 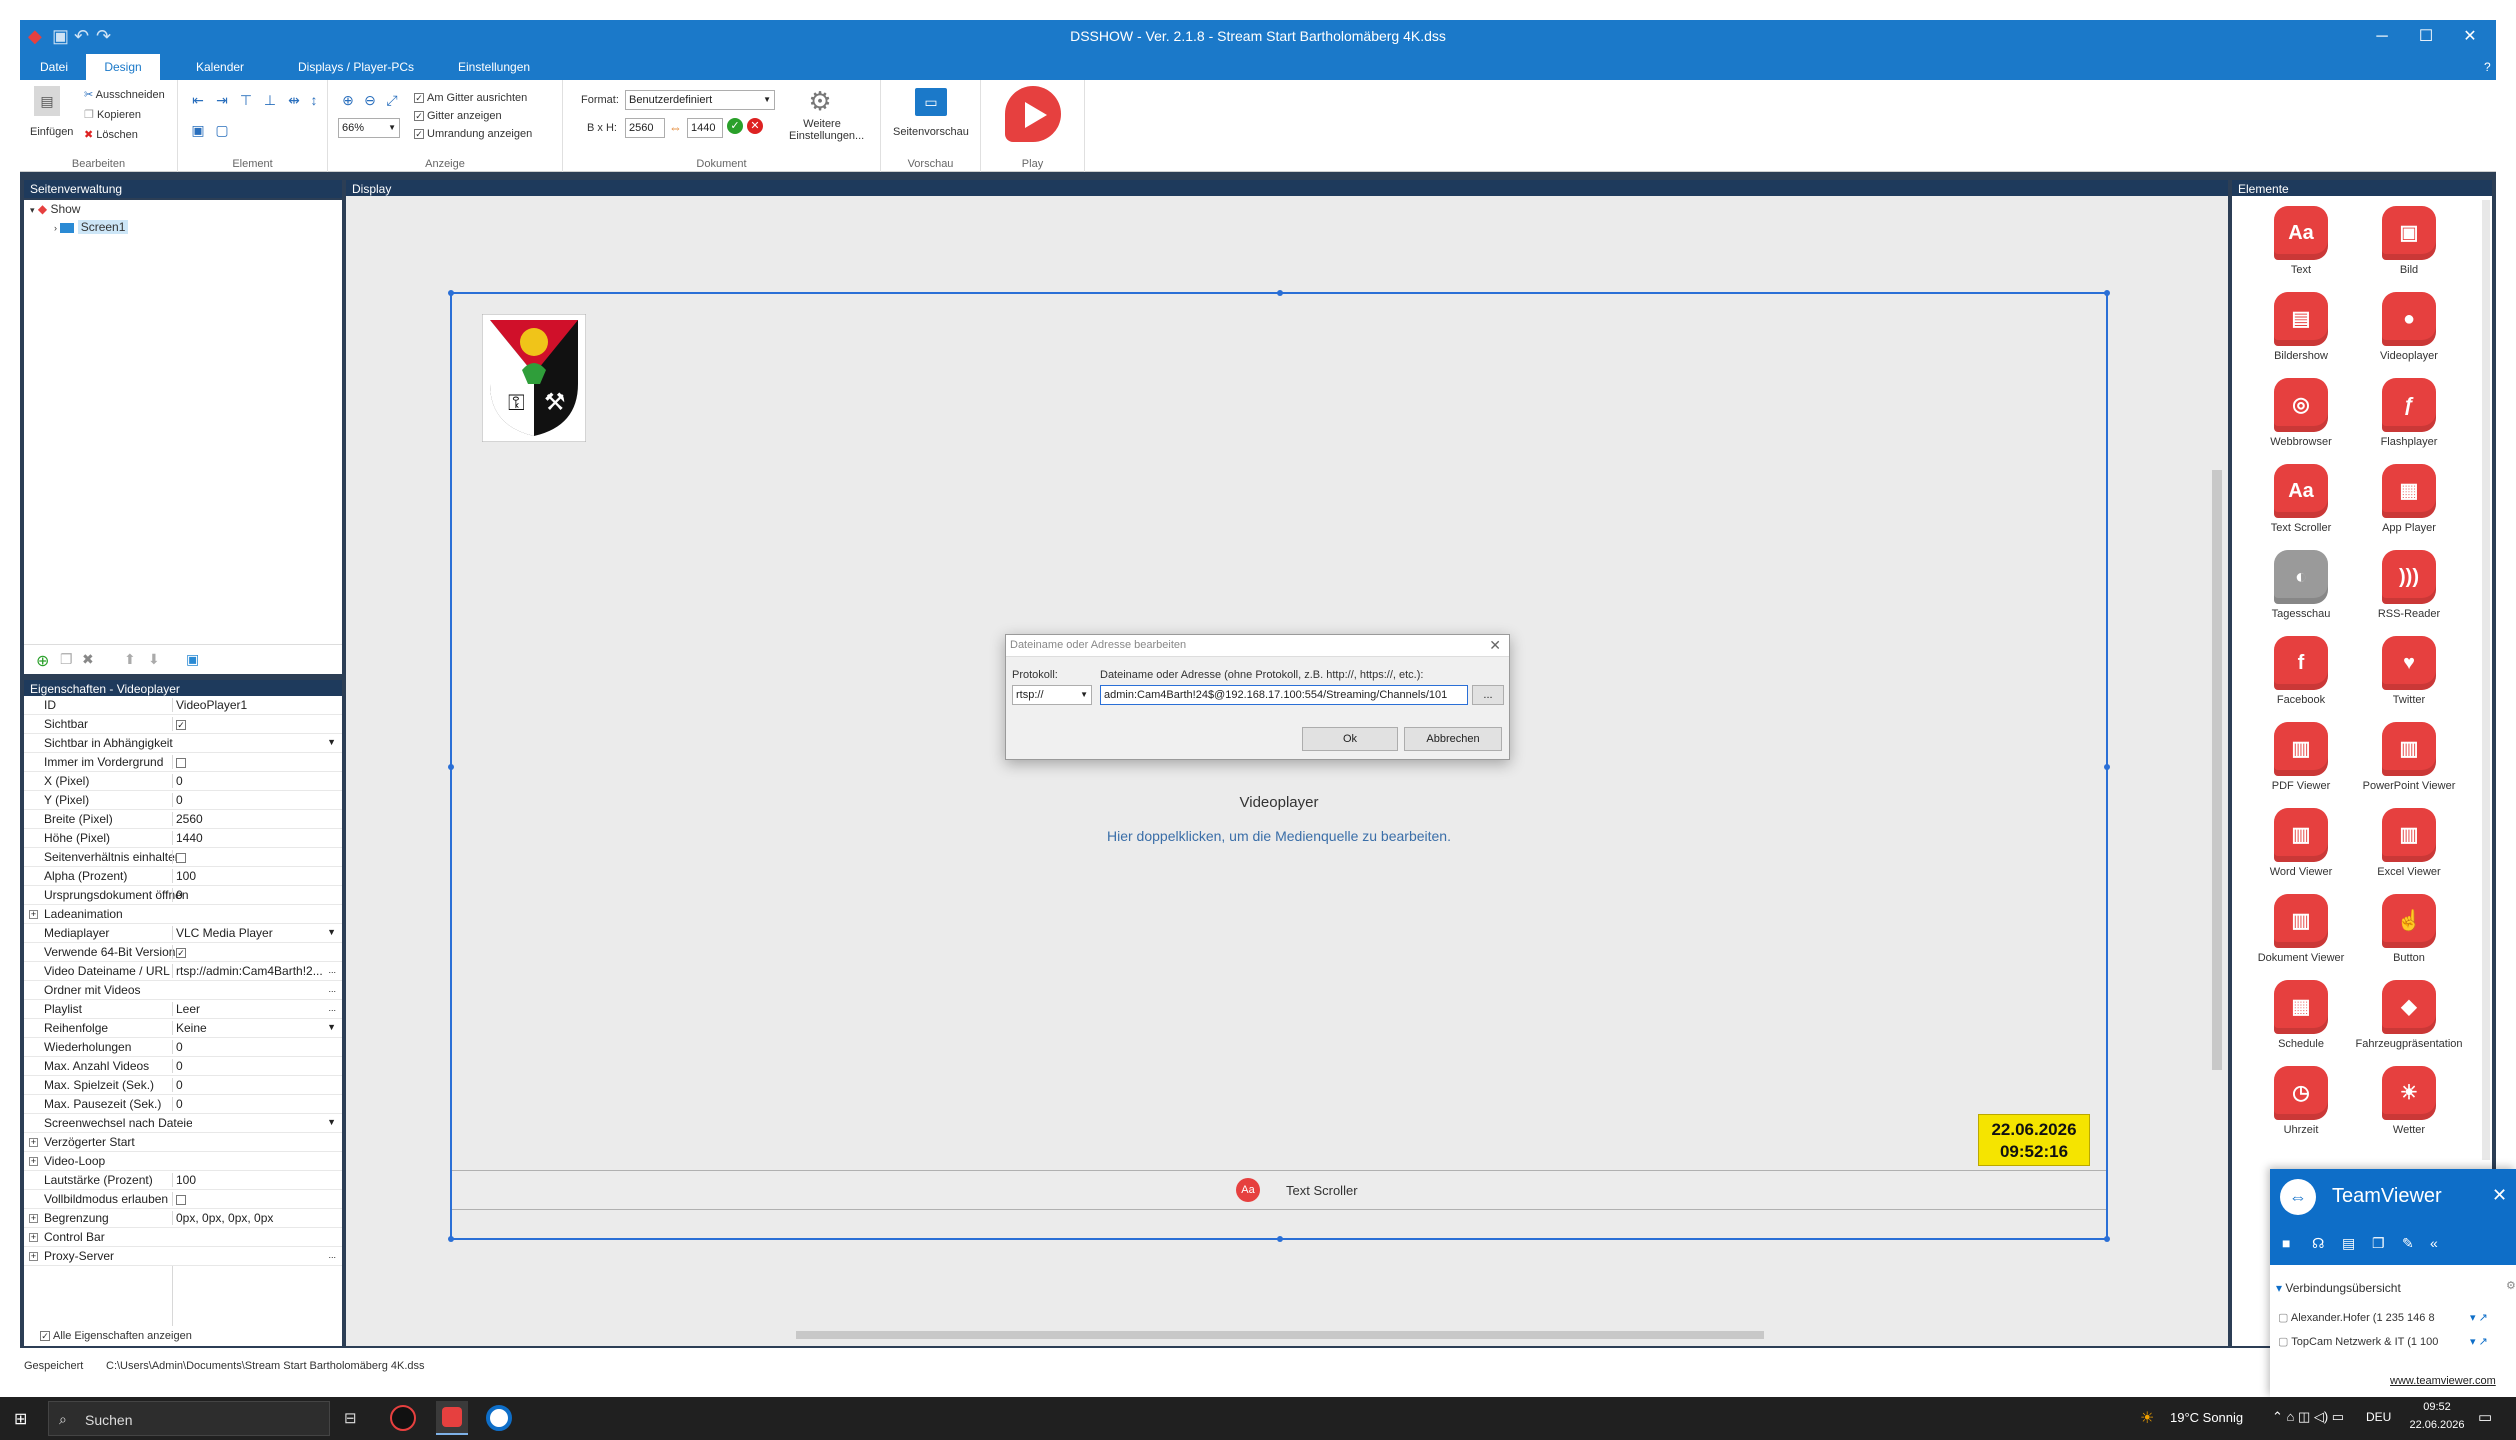 I want to click on element-tile: ◷ Uhrzeit, so click(x=2301, y=1101).